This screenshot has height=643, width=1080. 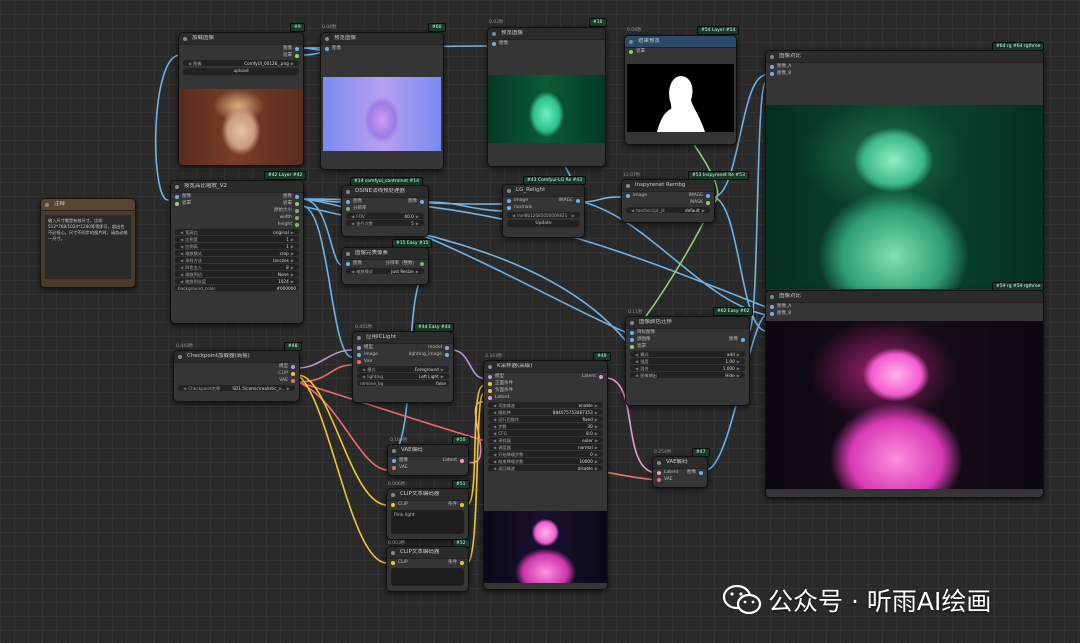 What do you see at coordinates (687, 368) in the screenshot?
I see `widget-blend: ◀ 混合 1.000 ▶` at bounding box center [687, 368].